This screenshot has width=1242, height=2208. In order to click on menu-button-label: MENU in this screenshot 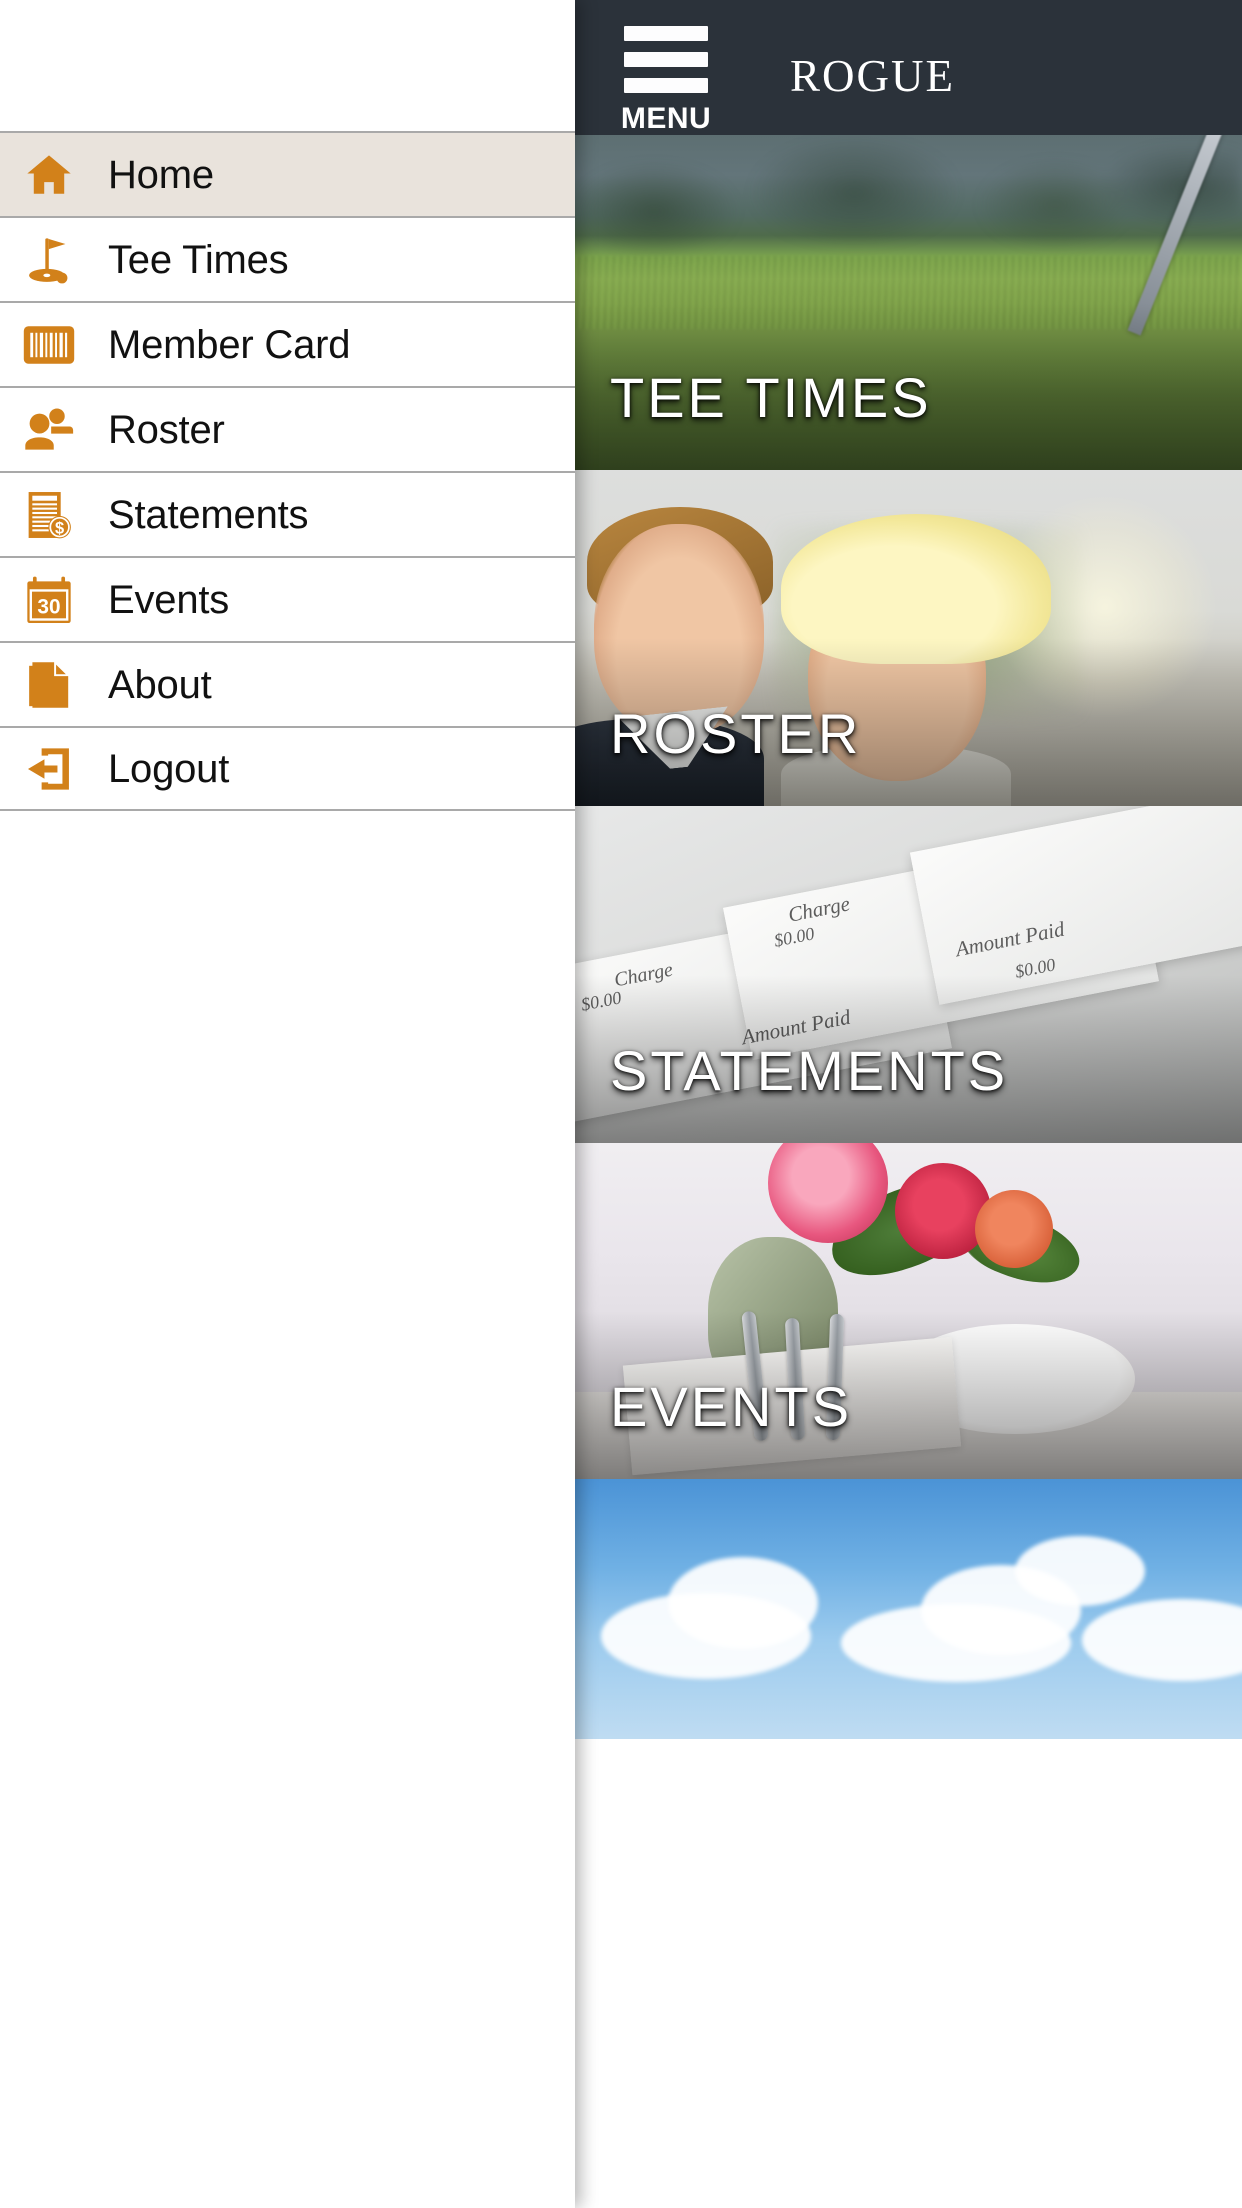, I will do `click(666, 118)`.